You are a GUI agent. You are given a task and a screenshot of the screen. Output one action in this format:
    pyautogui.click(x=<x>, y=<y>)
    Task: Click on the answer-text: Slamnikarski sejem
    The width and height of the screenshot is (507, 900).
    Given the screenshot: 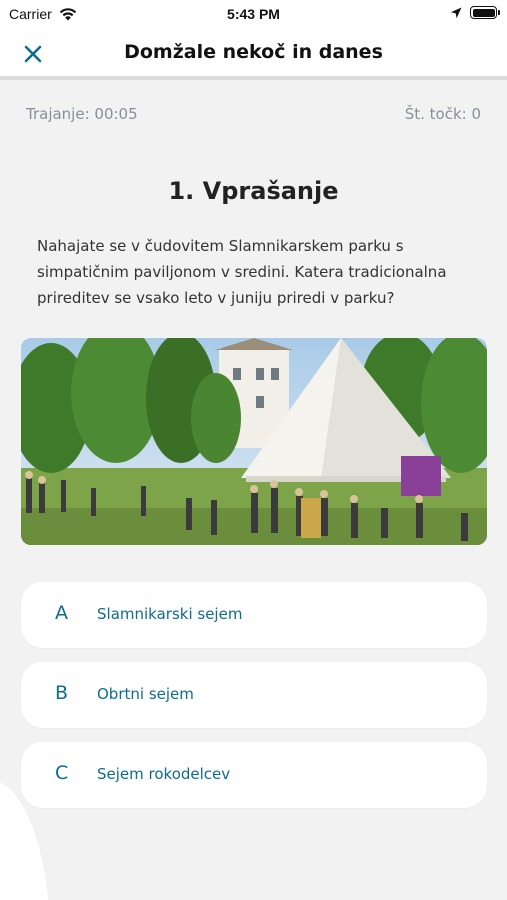 What is the action you would take?
    pyautogui.click(x=170, y=614)
    